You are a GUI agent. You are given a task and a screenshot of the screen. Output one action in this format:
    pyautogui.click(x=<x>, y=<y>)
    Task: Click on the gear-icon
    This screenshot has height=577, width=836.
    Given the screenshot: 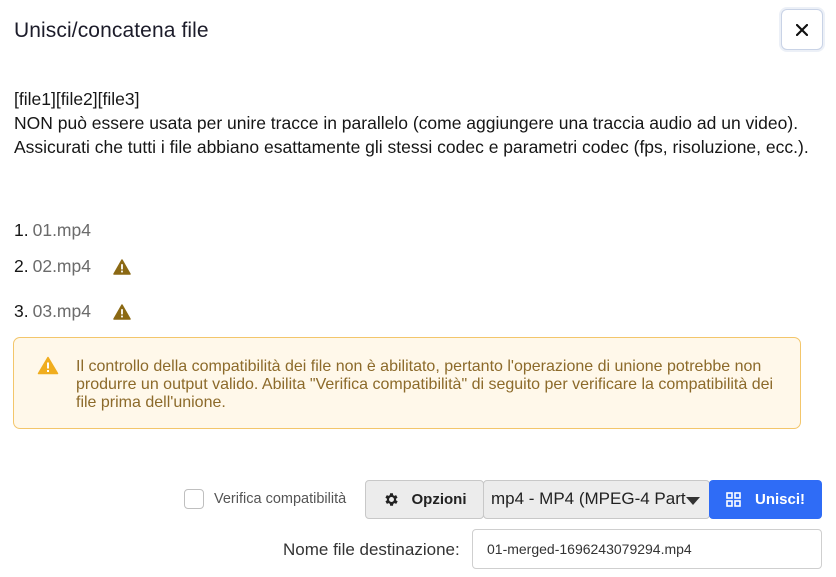 What is the action you would take?
    pyautogui.click(x=391, y=499)
    